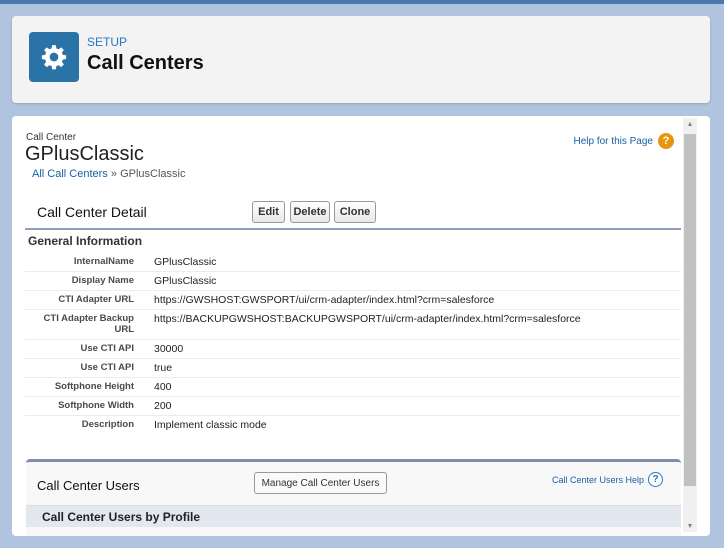 Image resolution: width=724 pixels, height=548 pixels. I want to click on manage-call-center-users-button: Manage Call Center Users, so click(320, 483).